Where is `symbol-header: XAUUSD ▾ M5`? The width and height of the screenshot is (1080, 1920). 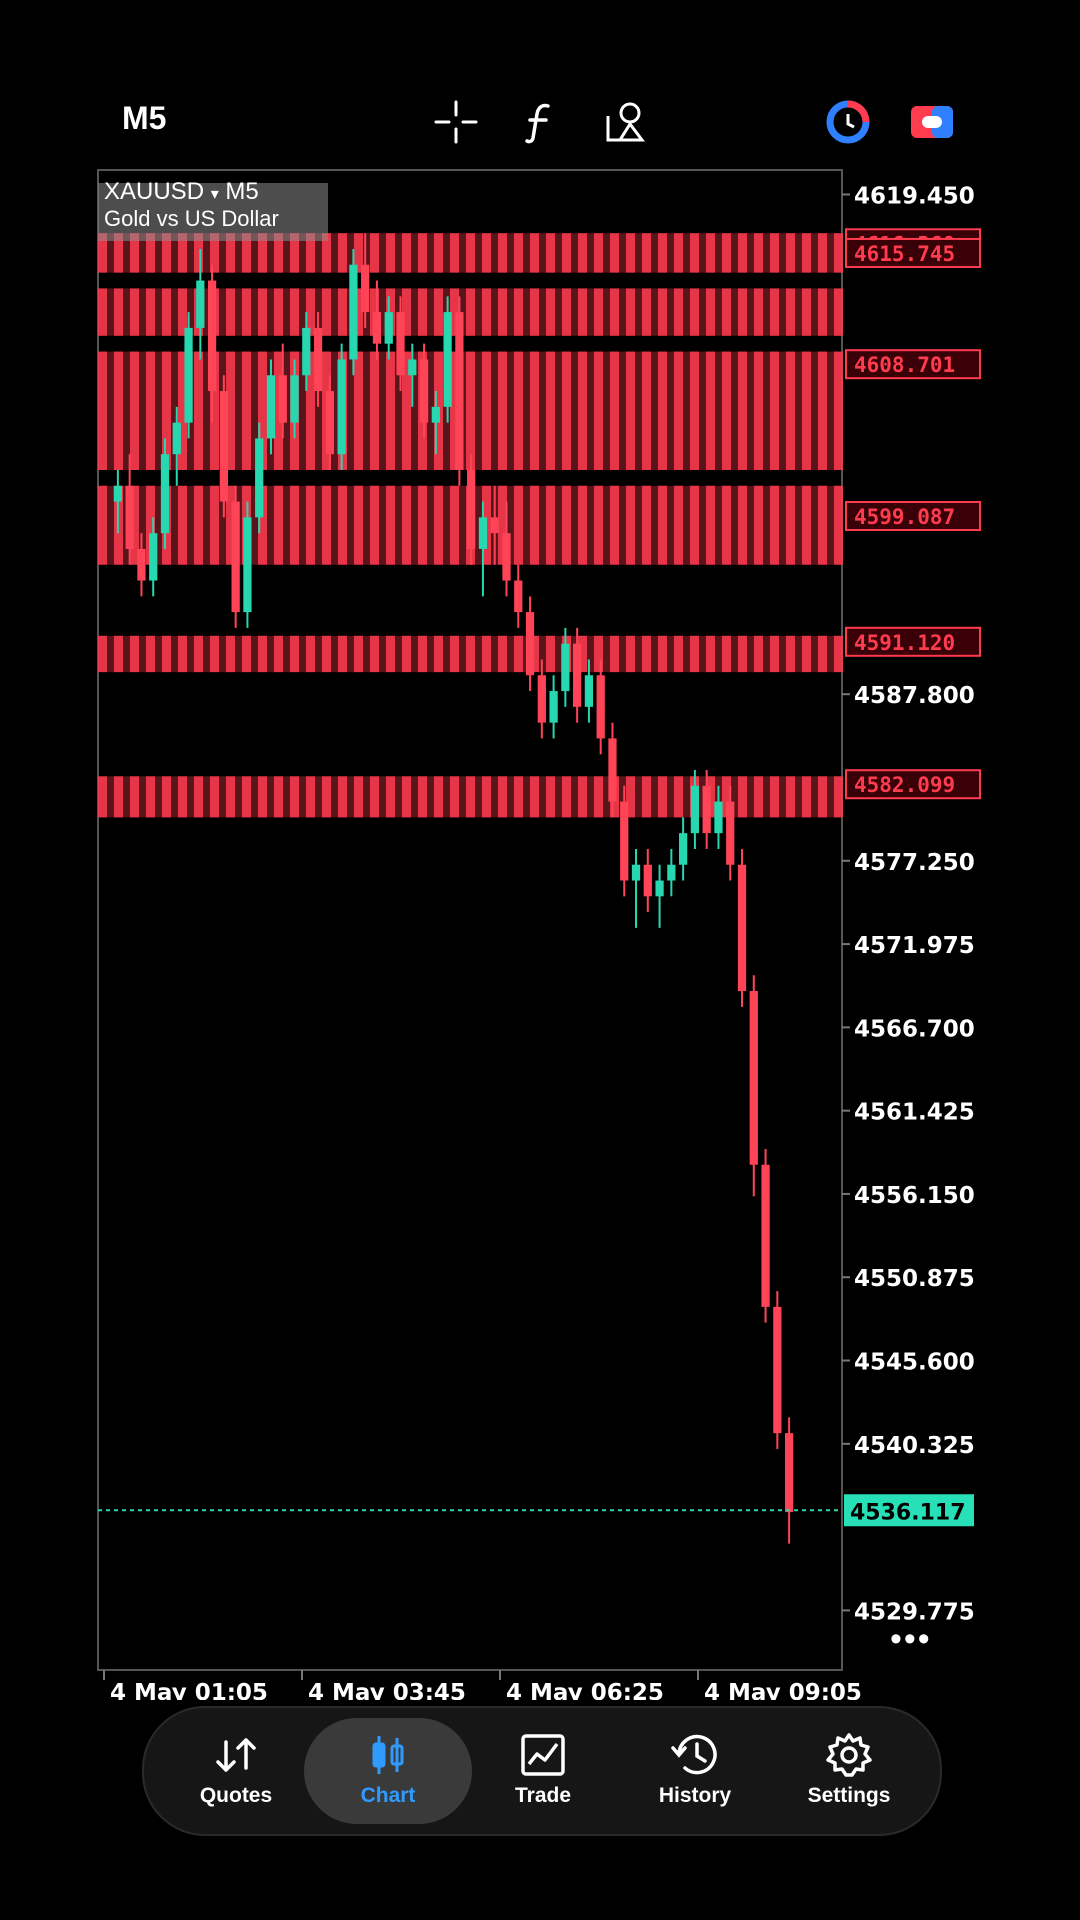
symbol-header: XAUUSD ▾ M5 is located at coordinates (181, 192).